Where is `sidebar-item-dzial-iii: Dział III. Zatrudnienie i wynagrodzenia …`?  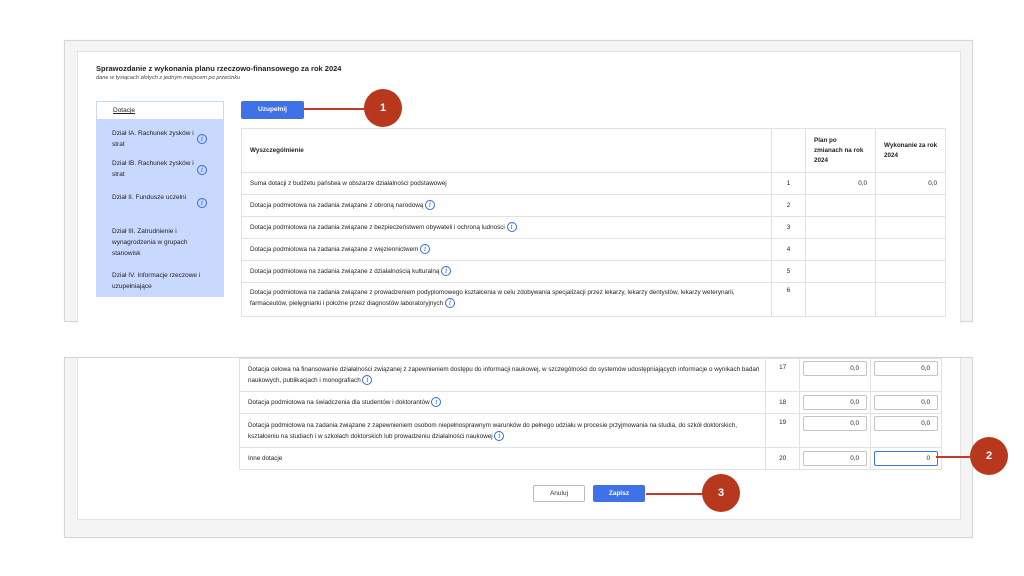
sidebar-item-dzial-iii: Dział III. Zatrudnienie i wynagrodzenia … is located at coordinates (160, 242).